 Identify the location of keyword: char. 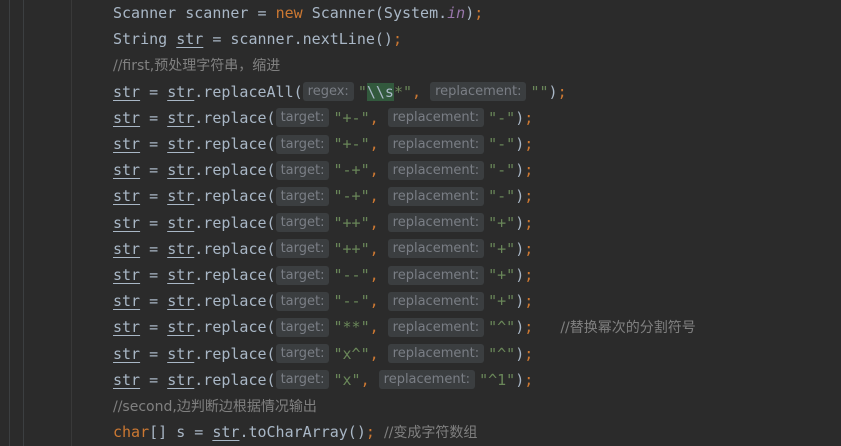
(131, 432).